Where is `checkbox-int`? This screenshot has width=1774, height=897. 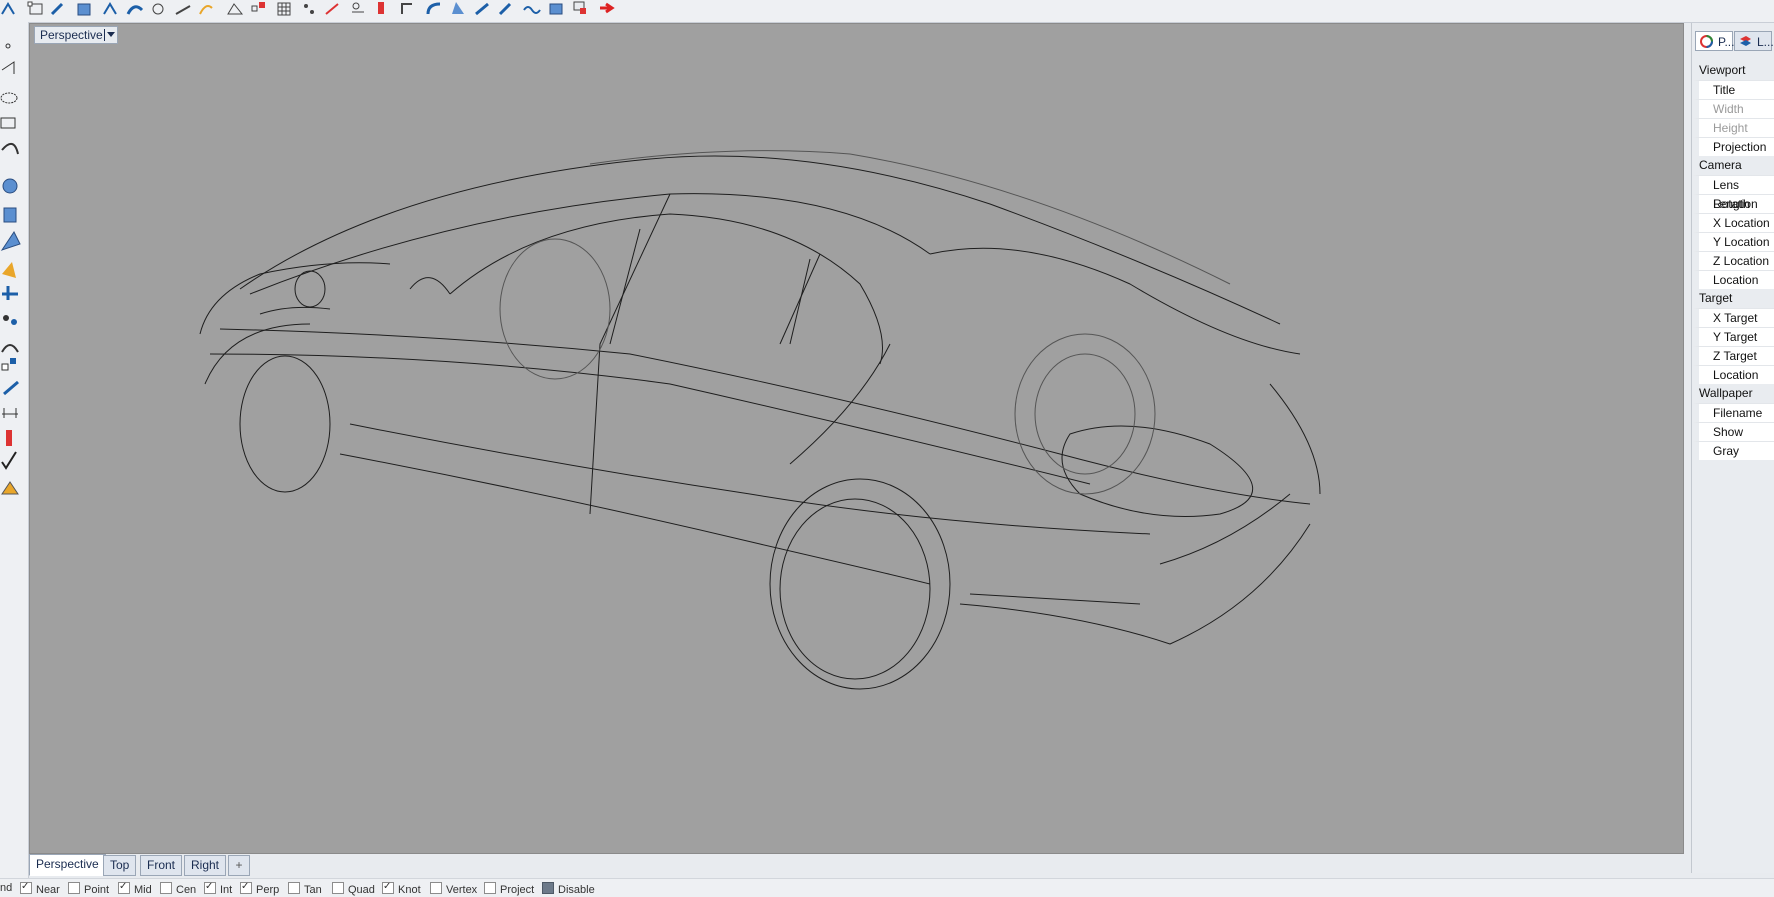 checkbox-int is located at coordinates (210, 887).